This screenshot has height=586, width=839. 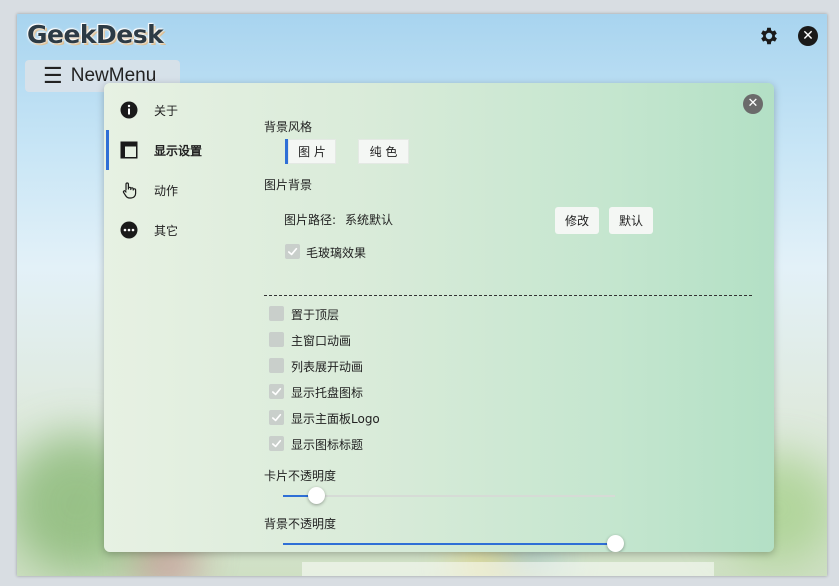 I want to click on section-divider, so click(x=508, y=295).